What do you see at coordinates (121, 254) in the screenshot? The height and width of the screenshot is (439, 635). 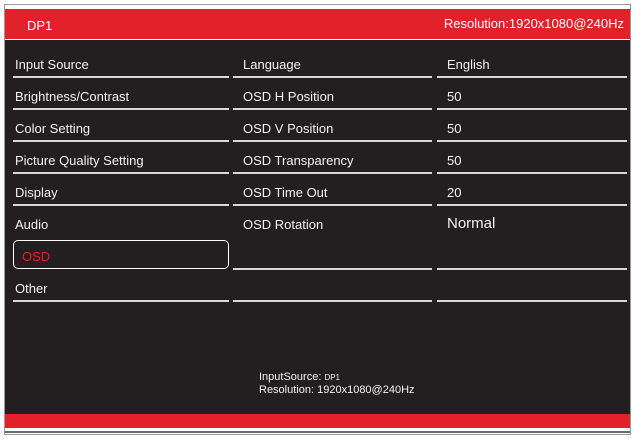 I see `menu-item-osd-selected: OSD` at bounding box center [121, 254].